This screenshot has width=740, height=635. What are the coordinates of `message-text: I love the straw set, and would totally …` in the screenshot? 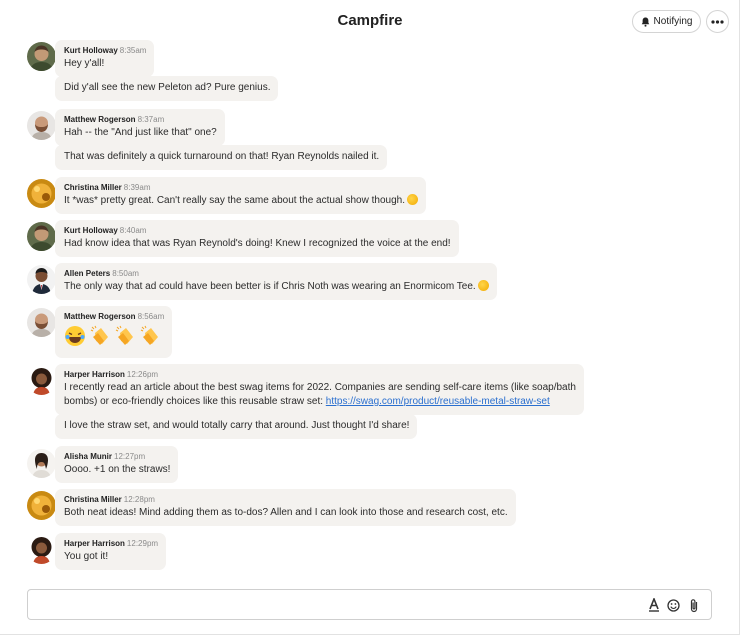 It's located at (237, 425).